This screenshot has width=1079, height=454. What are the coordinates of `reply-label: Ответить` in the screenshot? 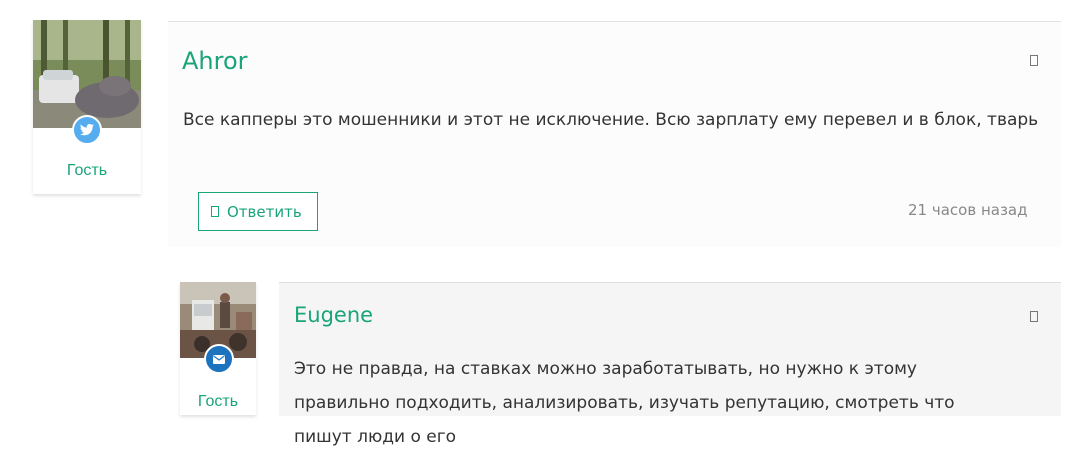 It's located at (264, 211).